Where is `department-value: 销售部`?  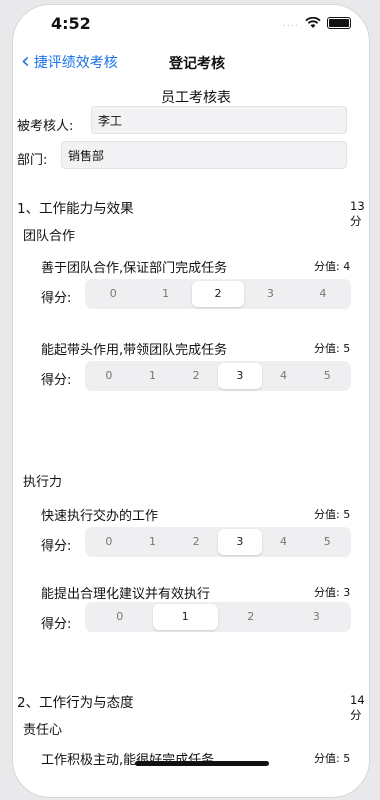 department-value: 销售部 is located at coordinates (86, 155).